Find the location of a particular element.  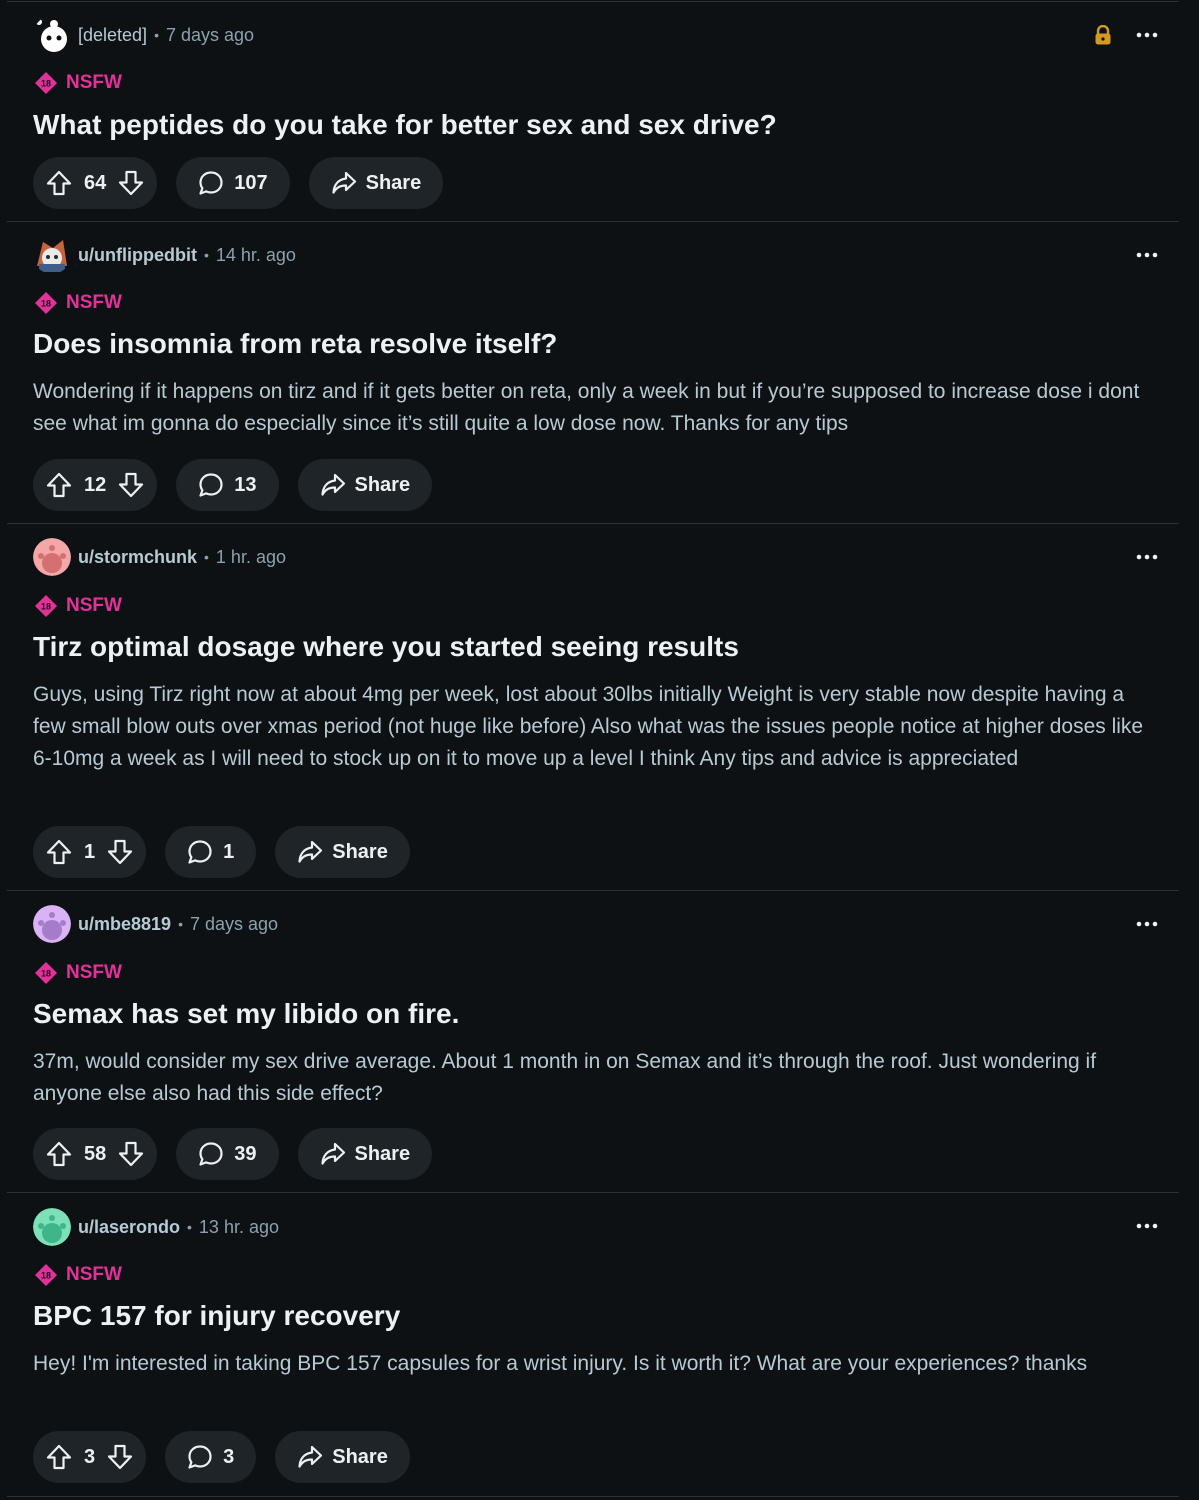

comments-button: 3 is located at coordinates (211, 1457).